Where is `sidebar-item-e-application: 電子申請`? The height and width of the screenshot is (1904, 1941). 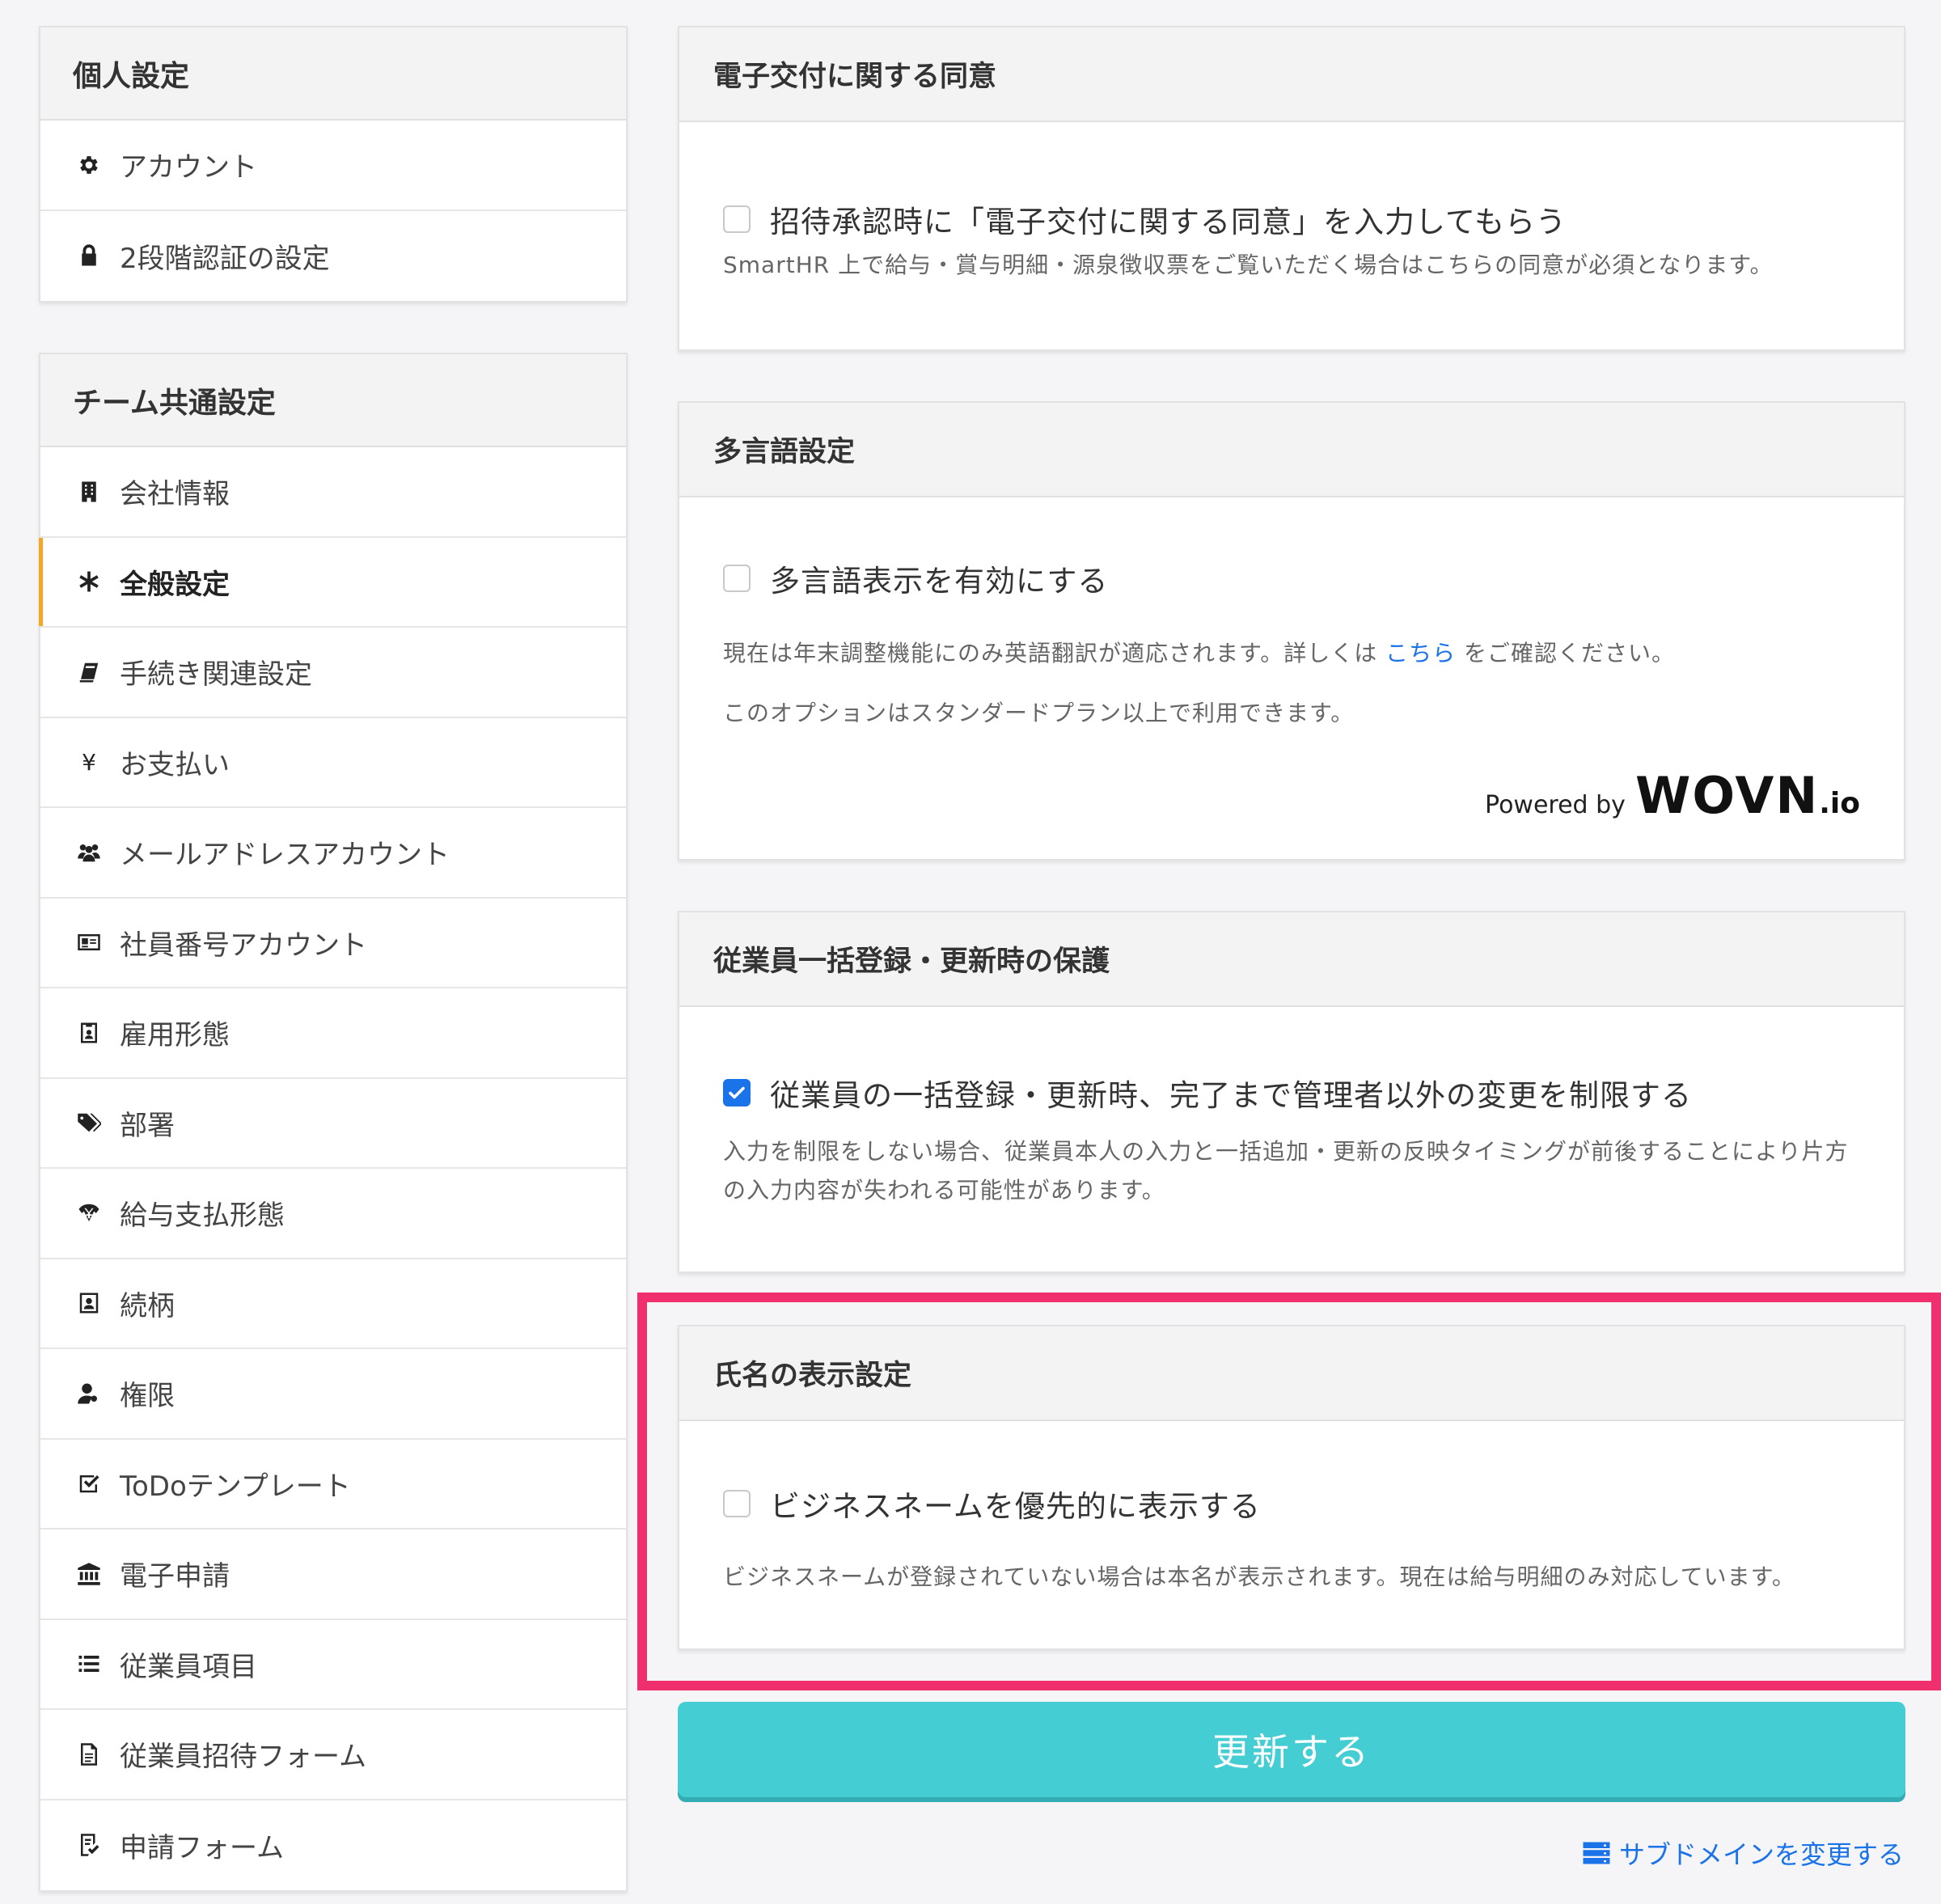 sidebar-item-e-application: 電子申請 is located at coordinates (333, 1575).